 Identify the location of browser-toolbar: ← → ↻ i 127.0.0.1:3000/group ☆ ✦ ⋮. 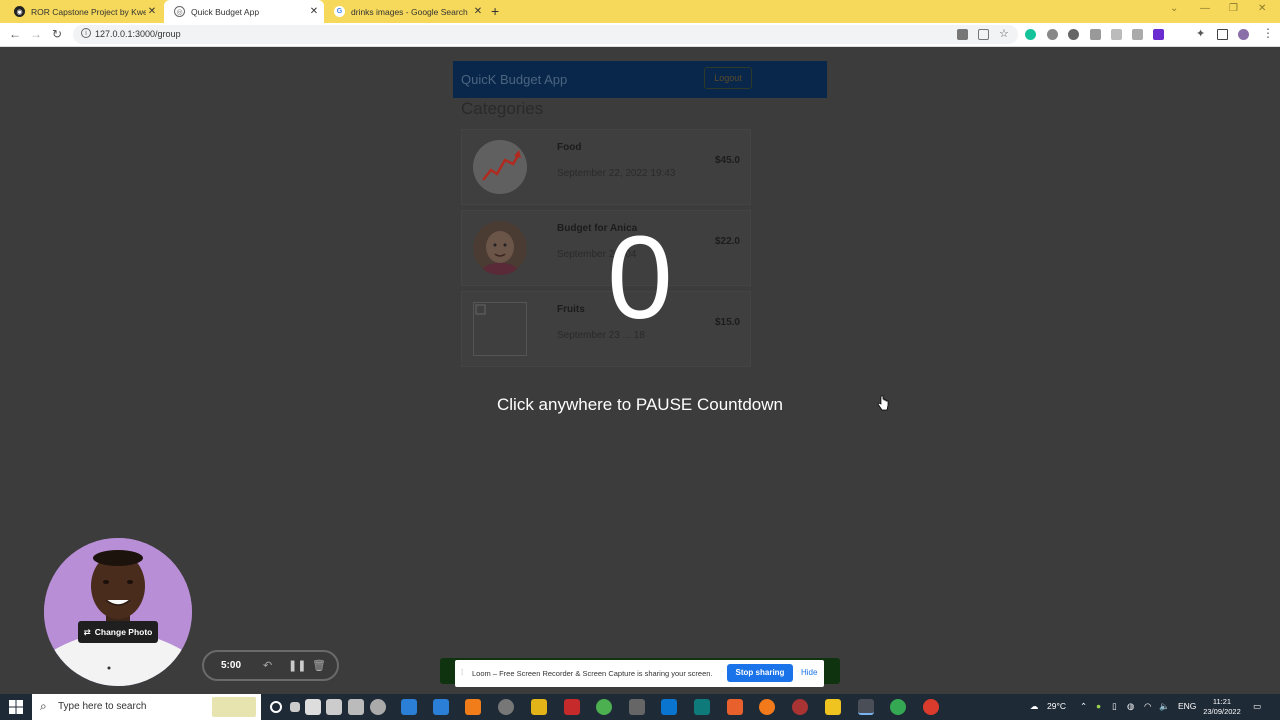
(640, 35).